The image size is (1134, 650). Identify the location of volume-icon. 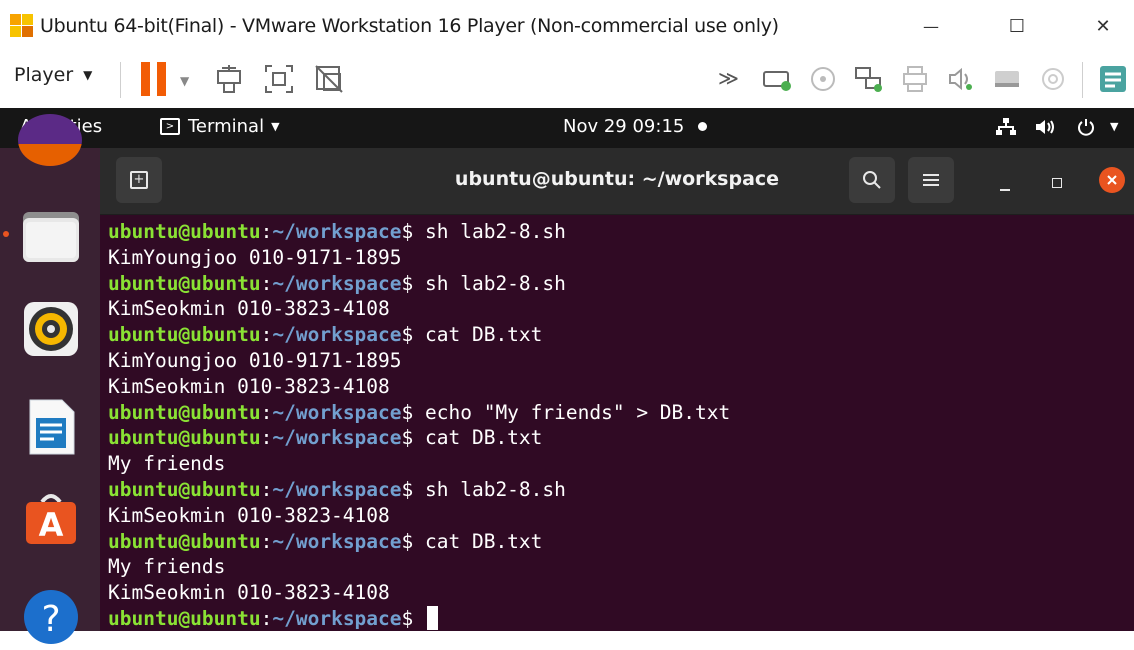
(1045, 129).